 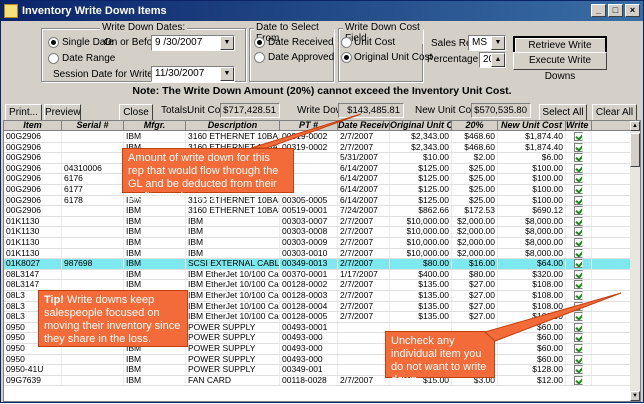 I want to click on date-range-label: Date Range, so click(x=89, y=58).